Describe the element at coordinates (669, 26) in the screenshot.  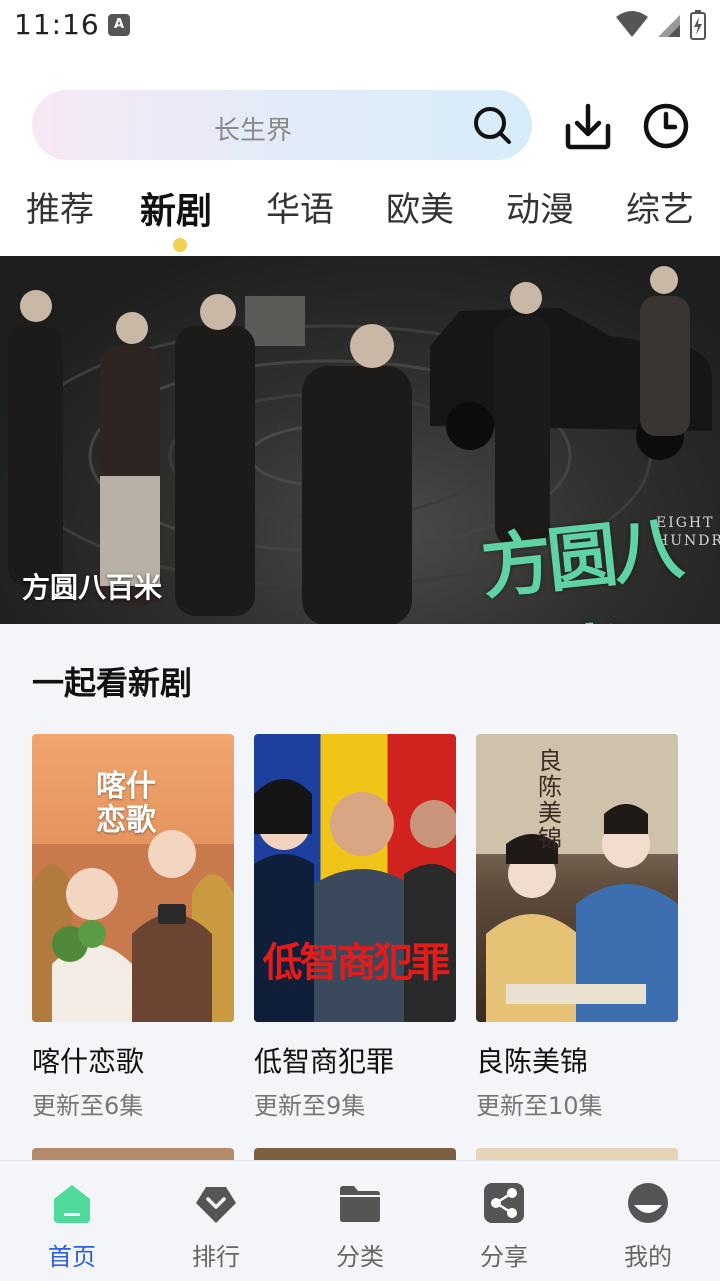
I see `signal-icon` at that location.